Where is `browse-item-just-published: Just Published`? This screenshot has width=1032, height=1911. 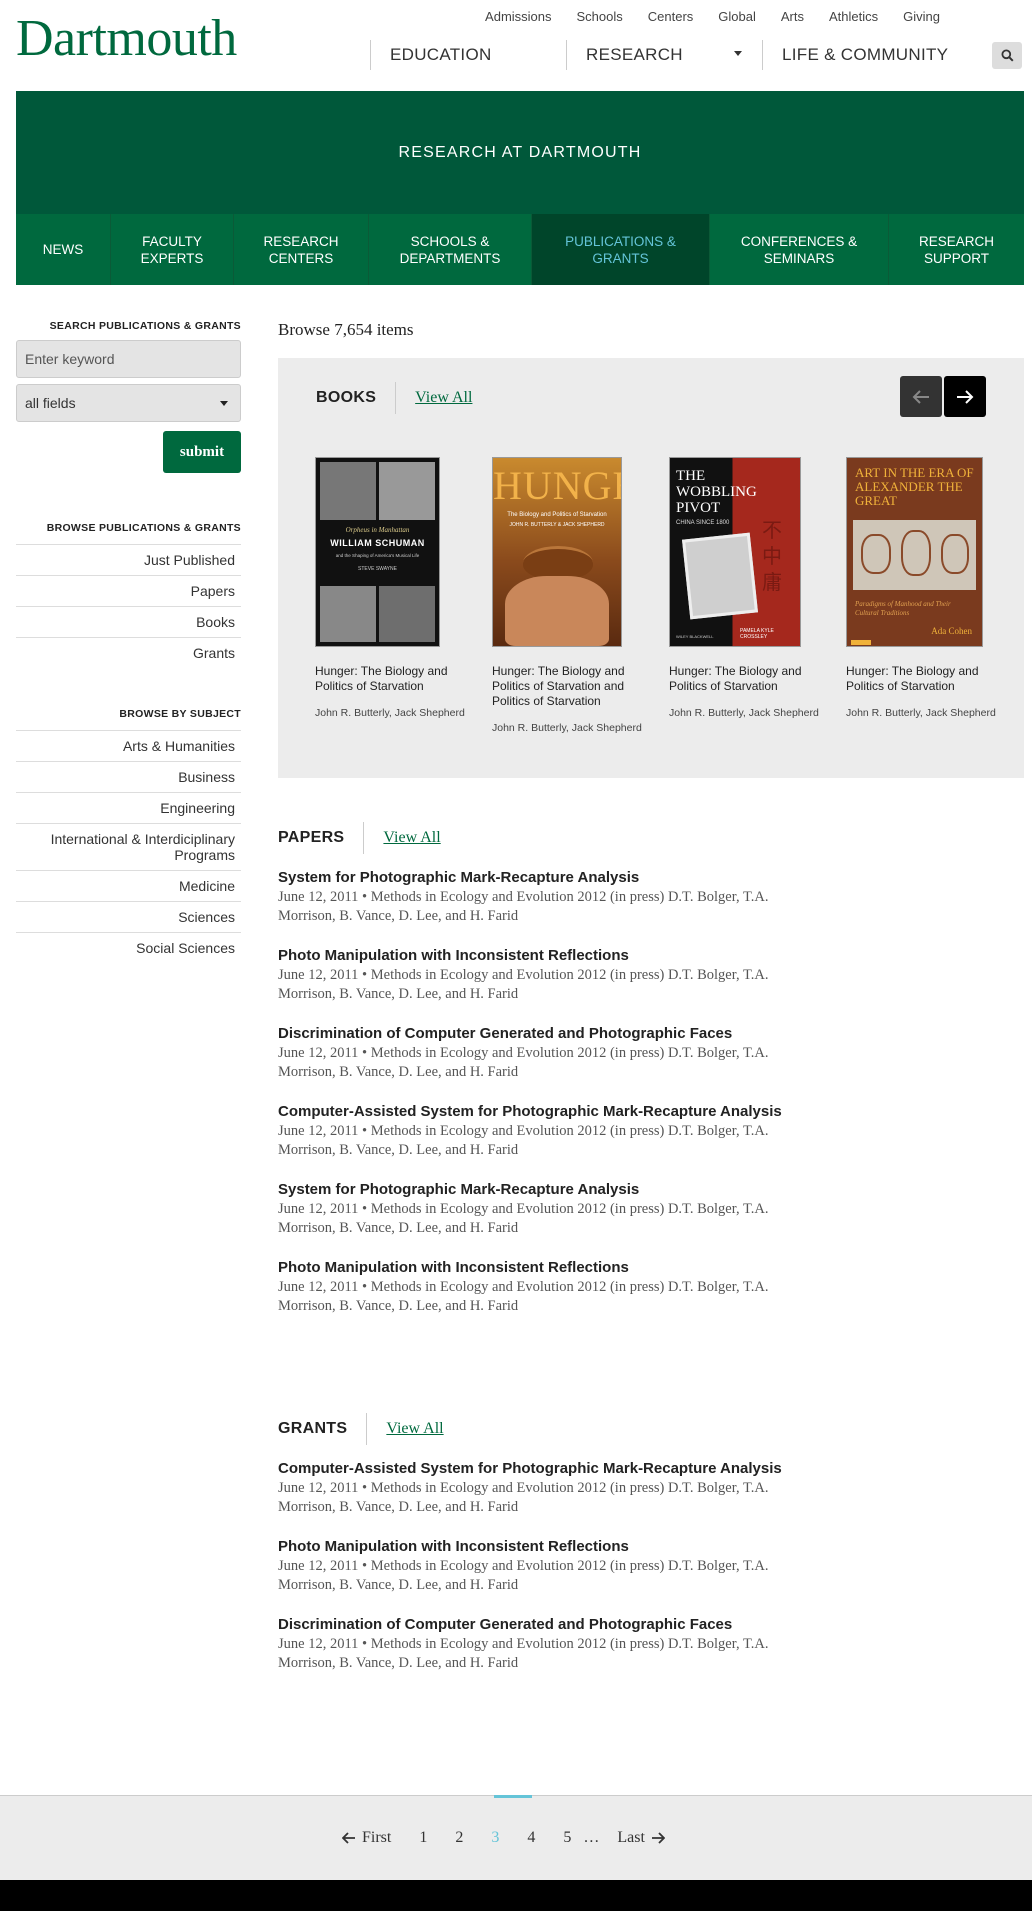 browse-item-just-published: Just Published is located at coordinates (128, 560).